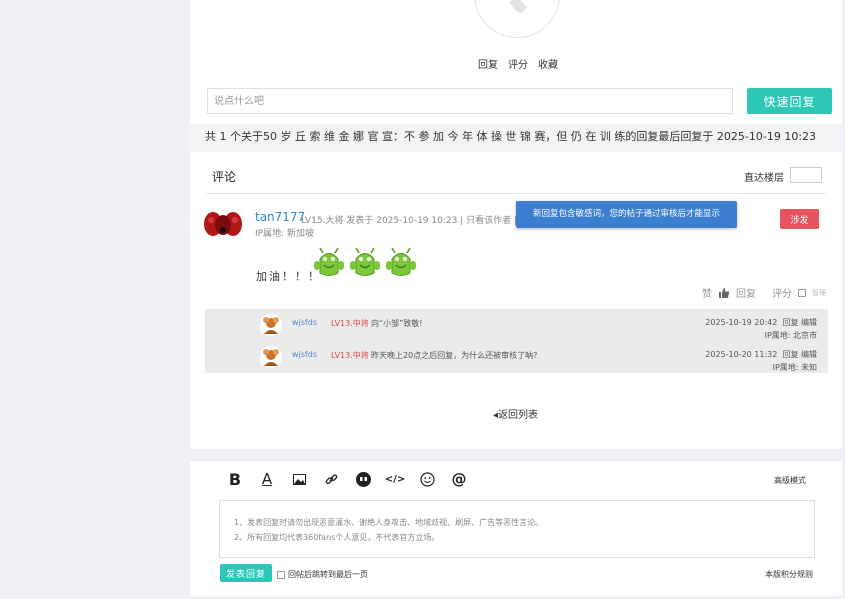 The image size is (845, 599). Describe the element at coordinates (223, 224) in the screenshot. I see `user-avatar` at that location.